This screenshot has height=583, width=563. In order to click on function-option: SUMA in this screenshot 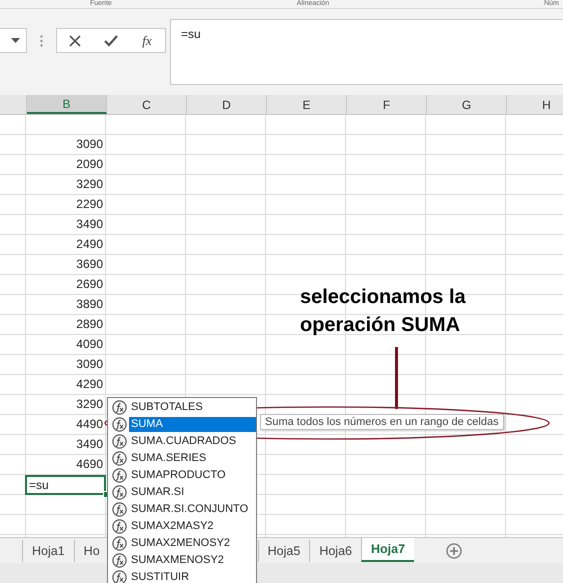, I will do `click(192, 424)`.